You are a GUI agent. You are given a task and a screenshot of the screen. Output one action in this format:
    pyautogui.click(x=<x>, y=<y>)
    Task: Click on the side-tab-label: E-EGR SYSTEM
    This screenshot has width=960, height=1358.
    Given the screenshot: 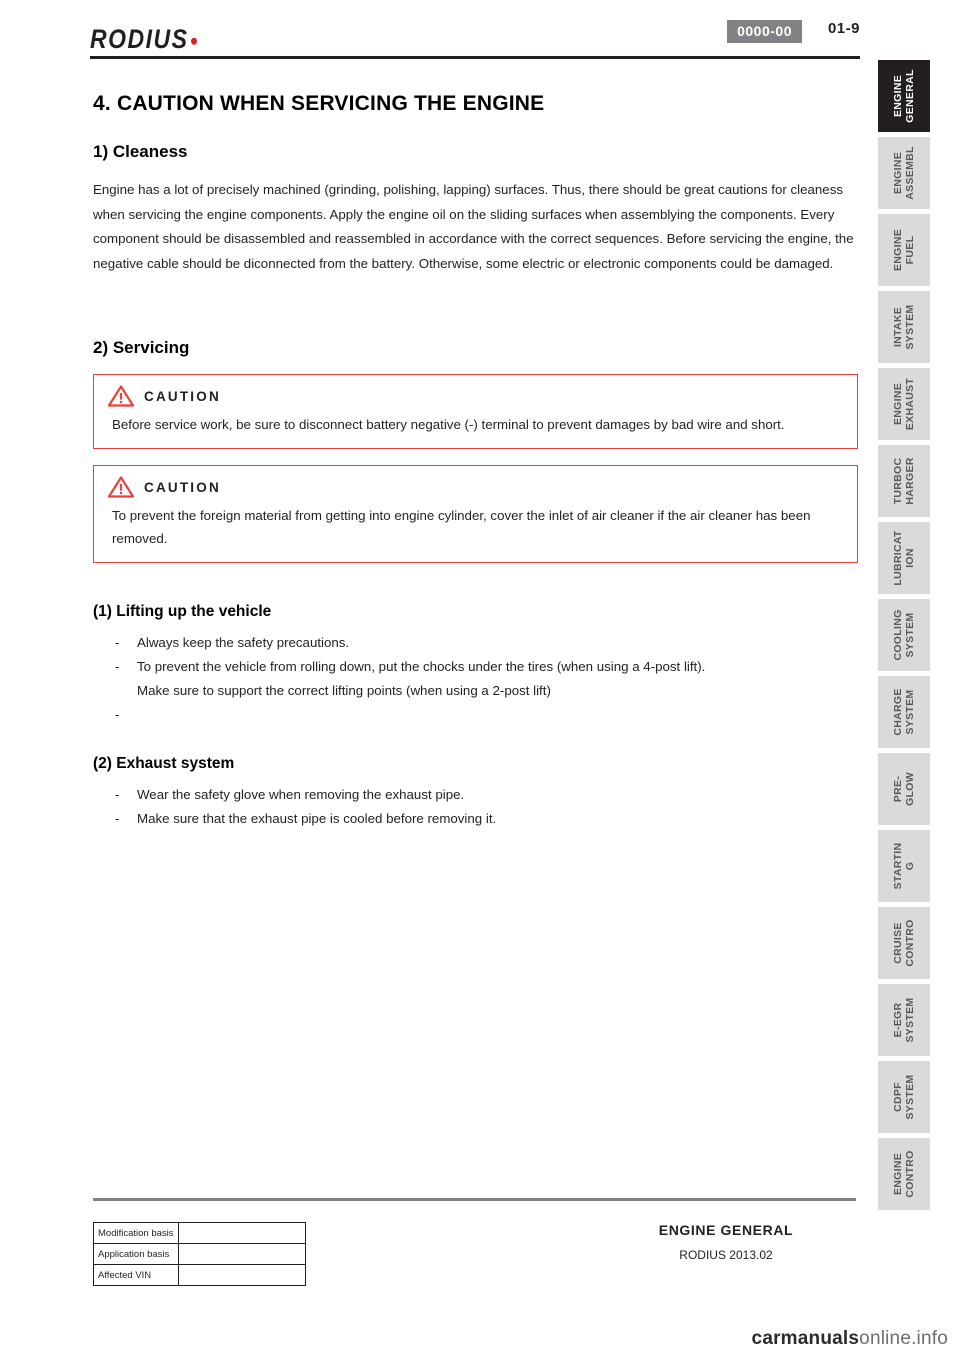 What is the action you would take?
    pyautogui.click(x=904, y=1020)
    